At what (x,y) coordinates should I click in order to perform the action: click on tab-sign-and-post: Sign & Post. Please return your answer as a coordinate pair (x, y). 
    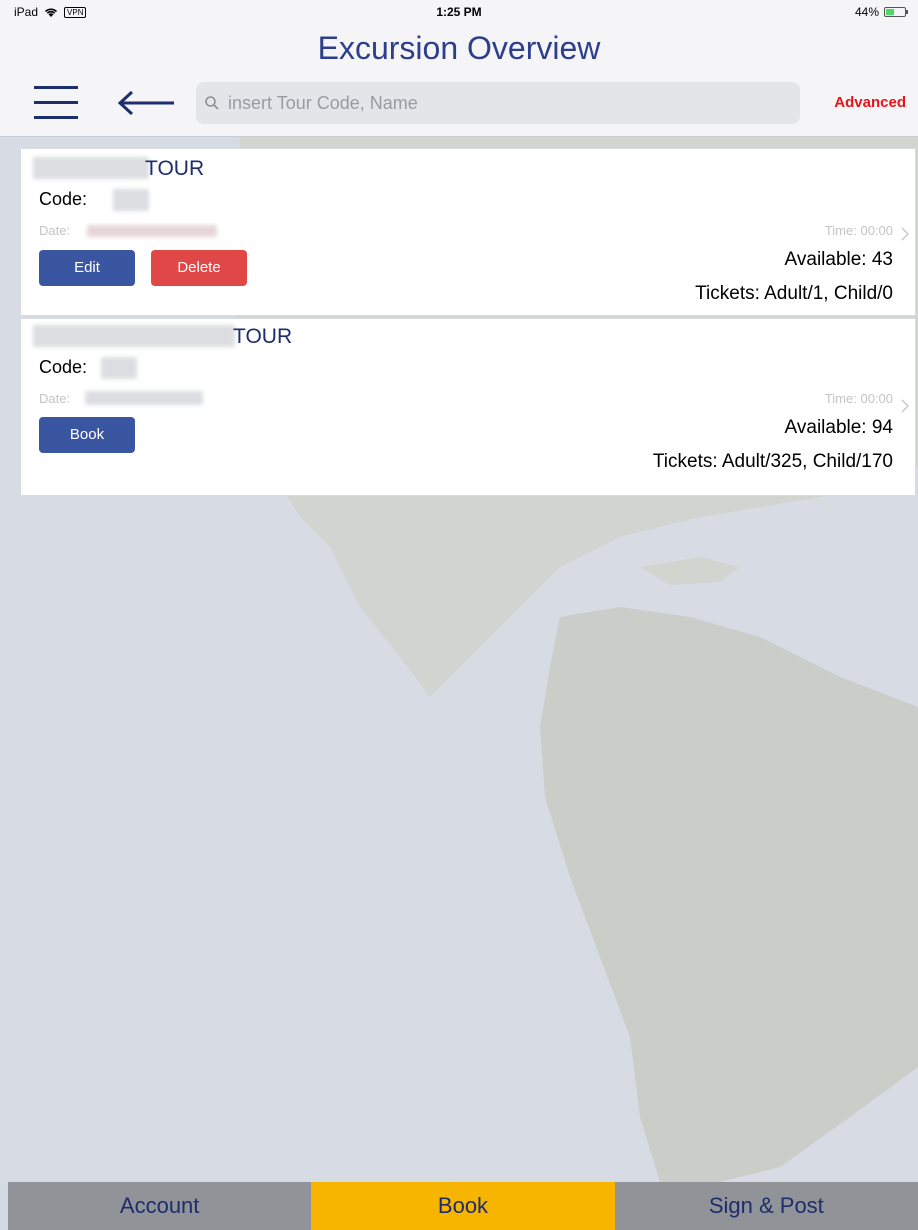
    Looking at the image, I should click on (766, 1206).